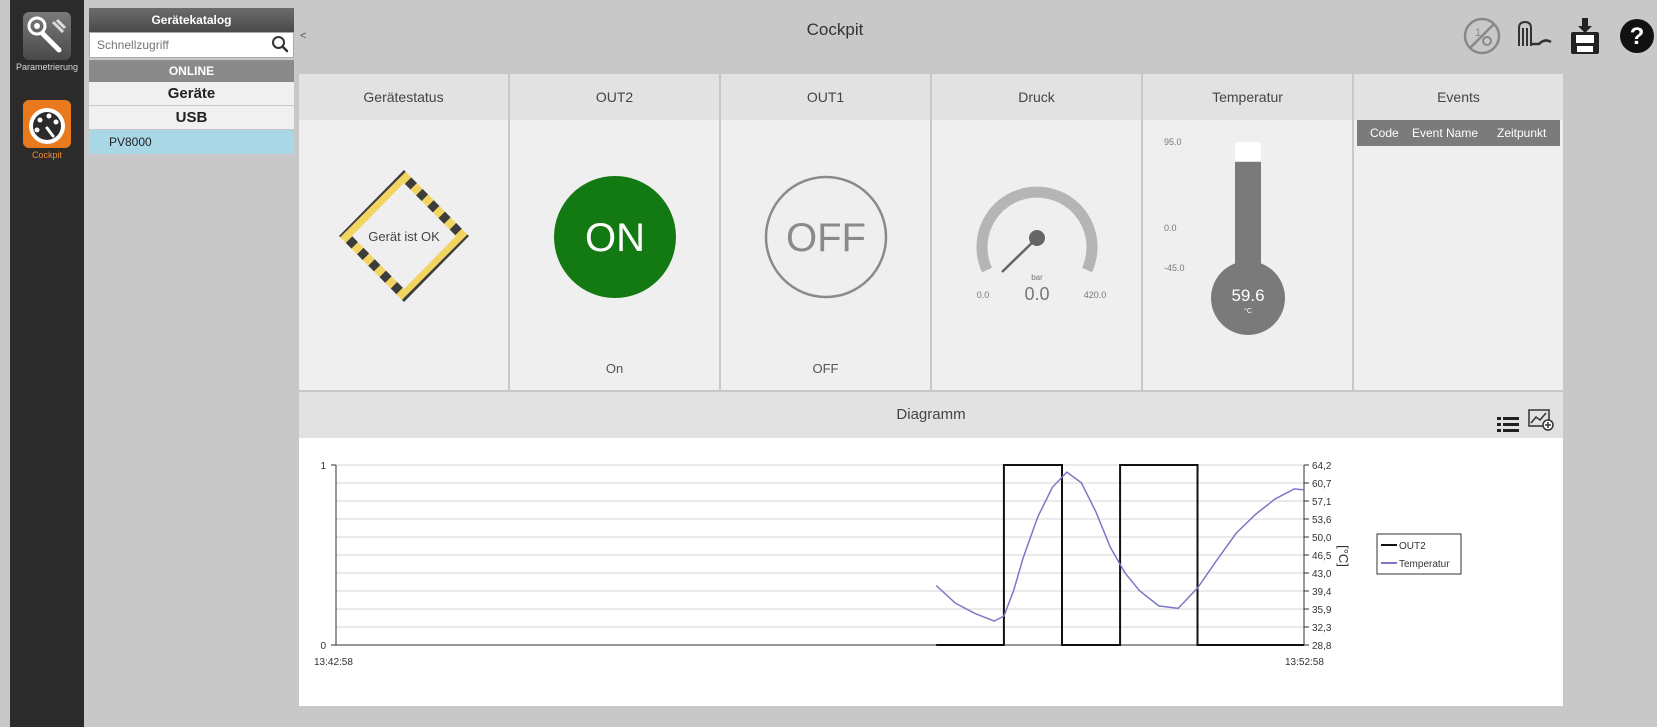  What do you see at coordinates (47, 67) in the screenshot?
I see `sidebar-item-label: Parametrierung` at bounding box center [47, 67].